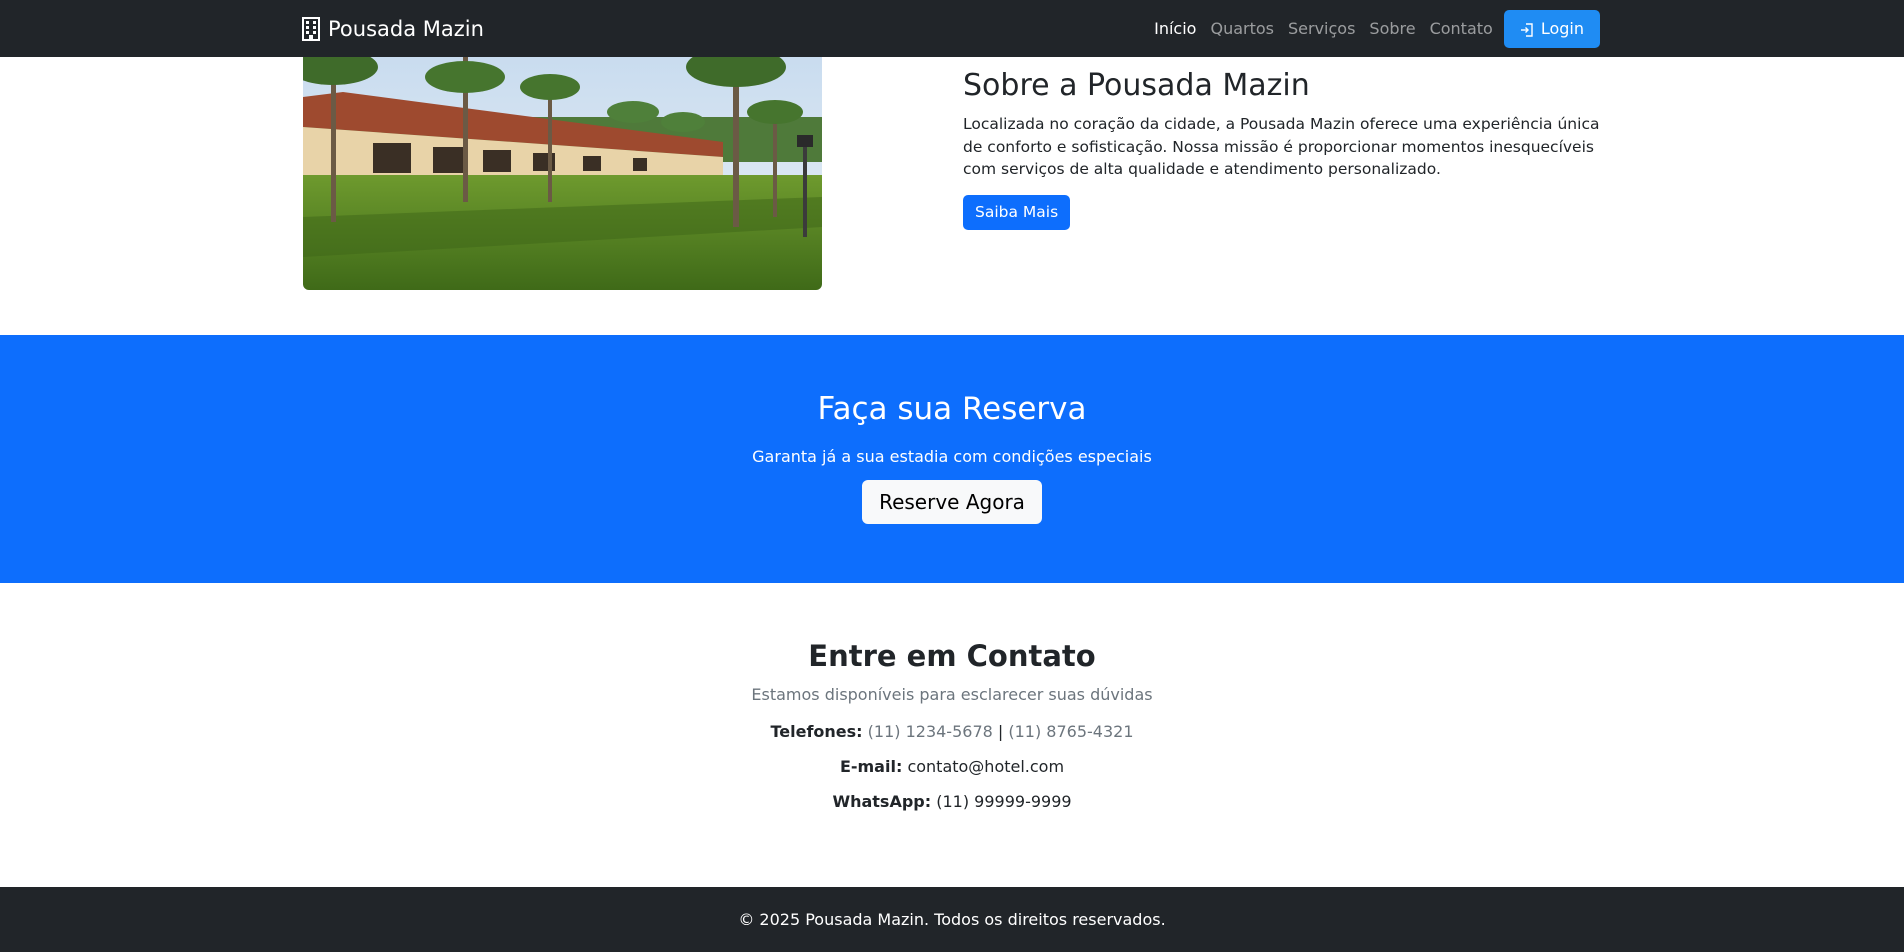 This screenshot has width=1904, height=952. I want to click on phones-label: Telefones:, so click(816, 731).